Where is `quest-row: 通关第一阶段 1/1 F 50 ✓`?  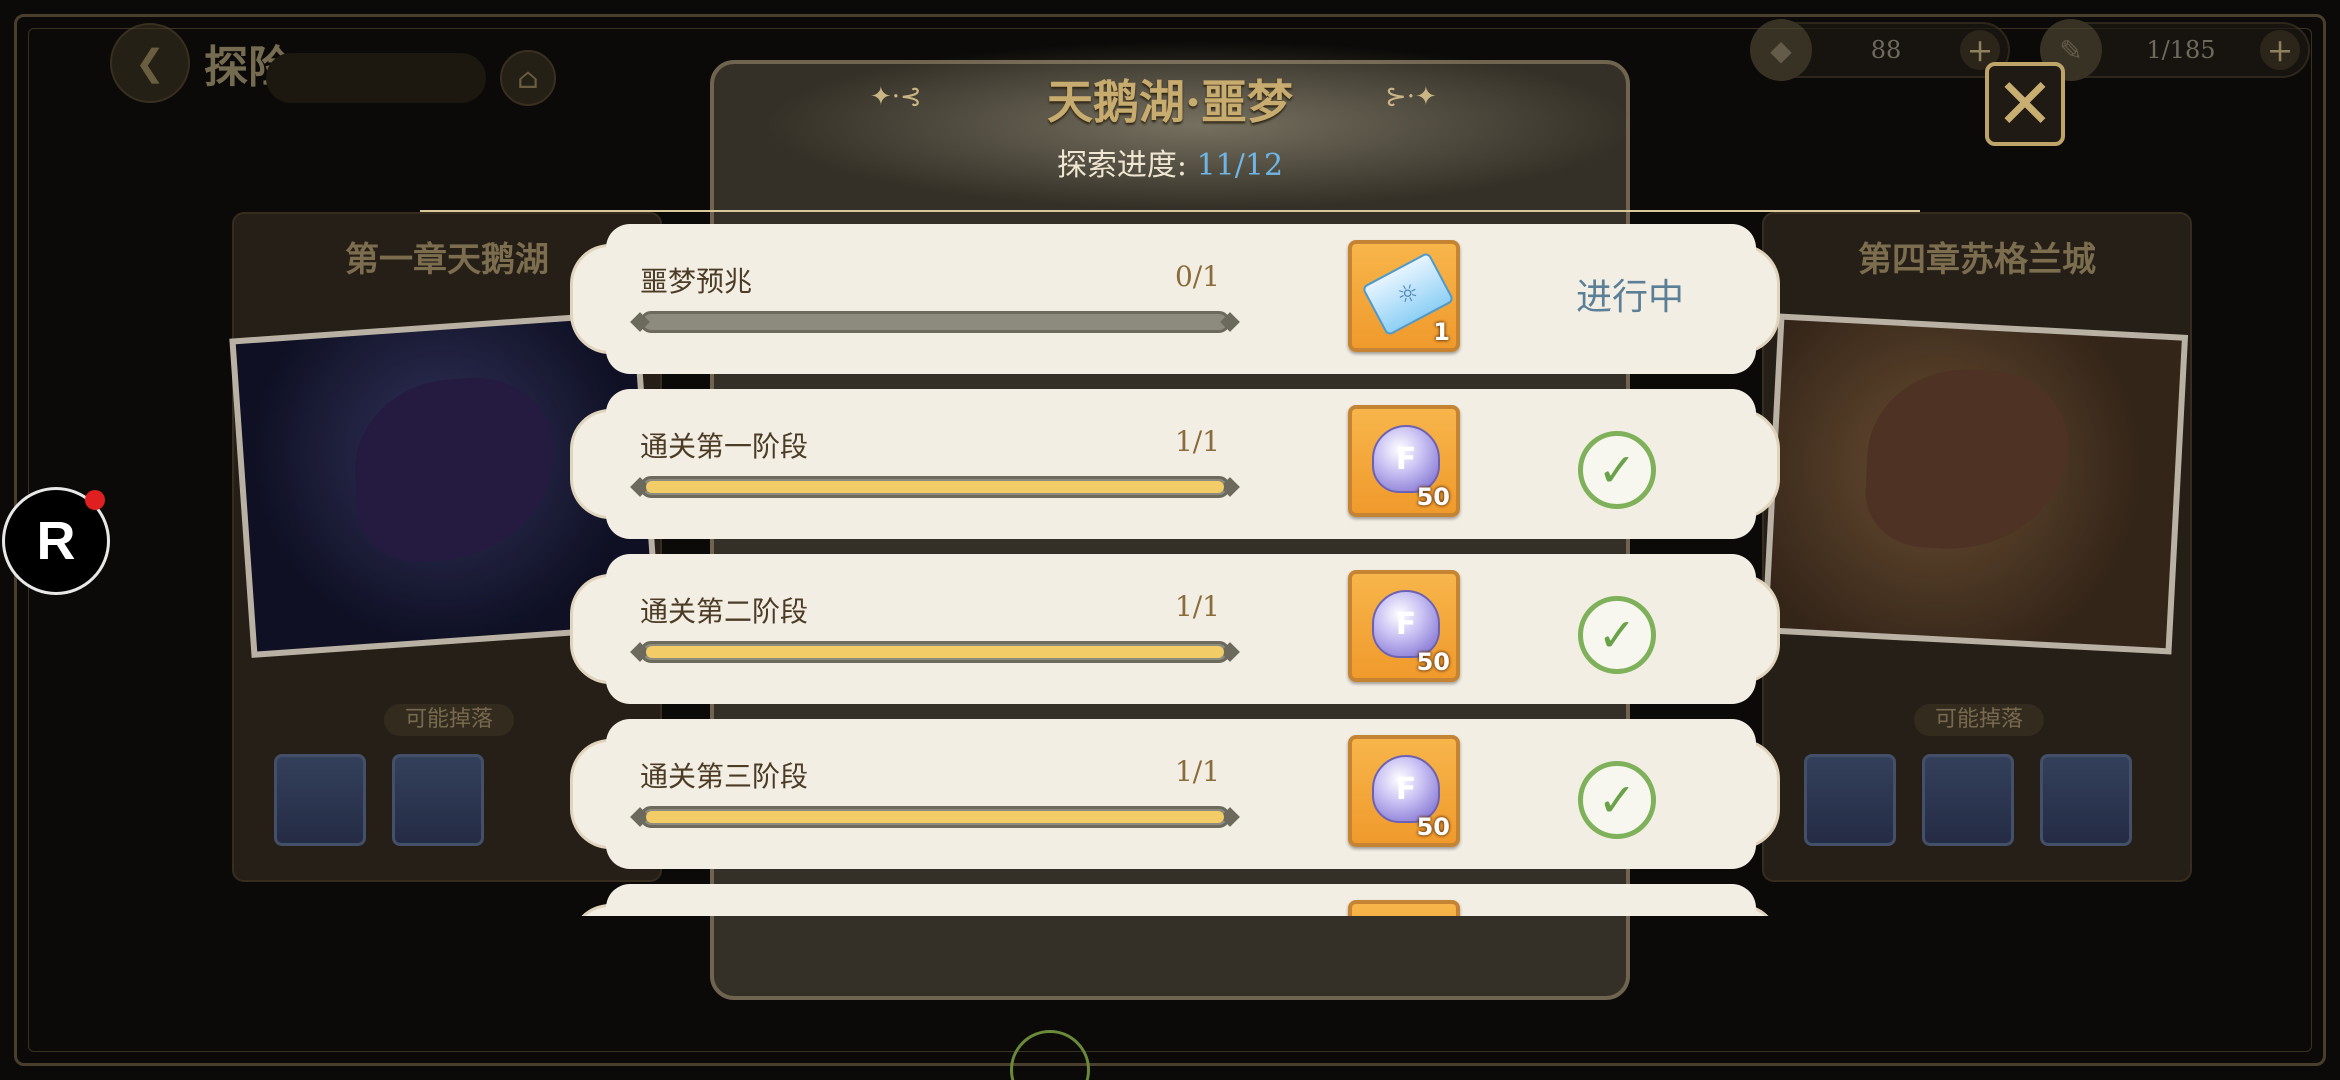 quest-row: 通关第一阶段 1/1 F 50 ✓ is located at coordinates (1175, 464).